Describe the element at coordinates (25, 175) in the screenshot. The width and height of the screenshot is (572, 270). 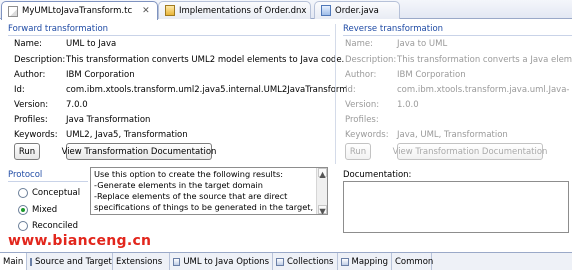
I see `protocol-section-title: Protocol` at that location.